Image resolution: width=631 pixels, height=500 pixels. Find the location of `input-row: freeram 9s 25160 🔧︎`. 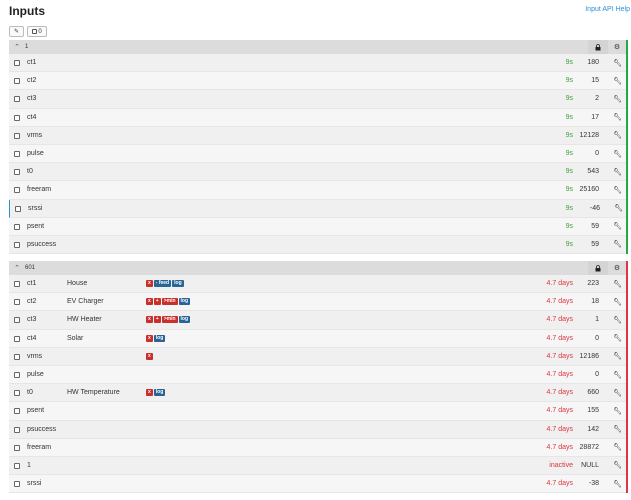

input-row: freeram 9s 25160 🔧︎ is located at coordinates (318, 190).